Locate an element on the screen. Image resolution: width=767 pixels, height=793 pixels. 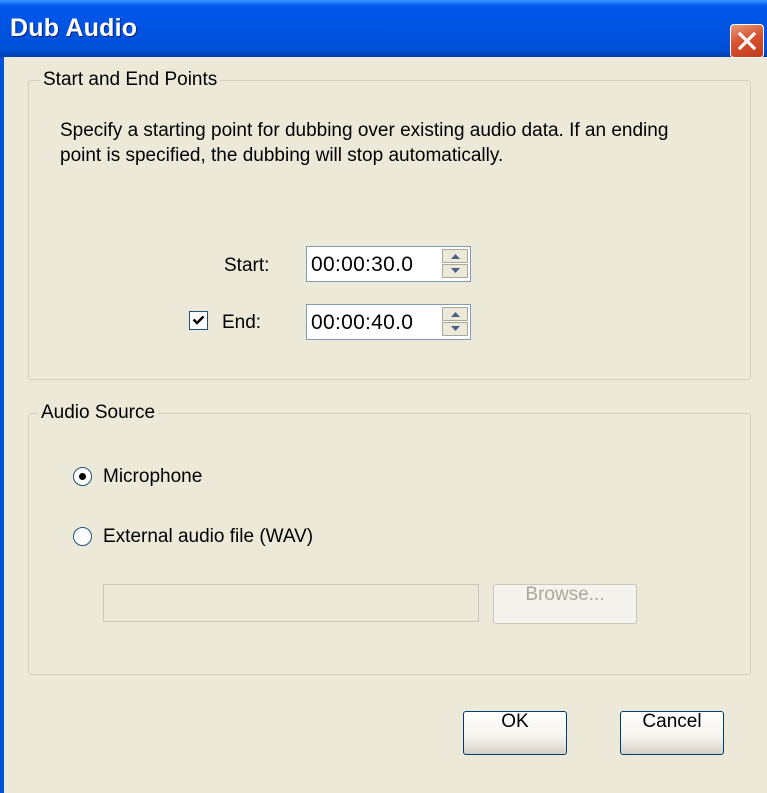
start-time-spinner: 00:00:30.0 is located at coordinates (388, 264).